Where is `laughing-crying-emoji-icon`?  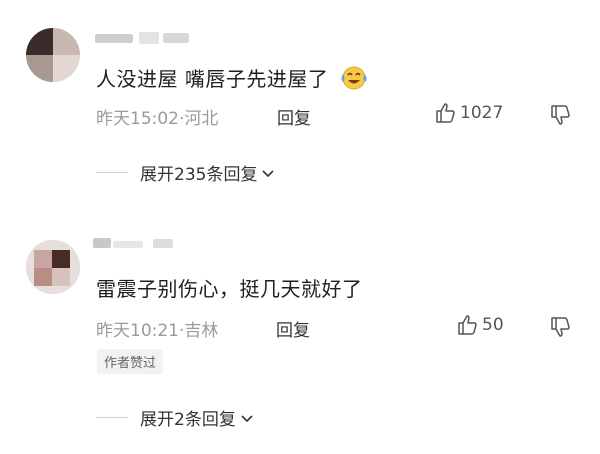 laughing-crying-emoji-icon is located at coordinates (354, 80).